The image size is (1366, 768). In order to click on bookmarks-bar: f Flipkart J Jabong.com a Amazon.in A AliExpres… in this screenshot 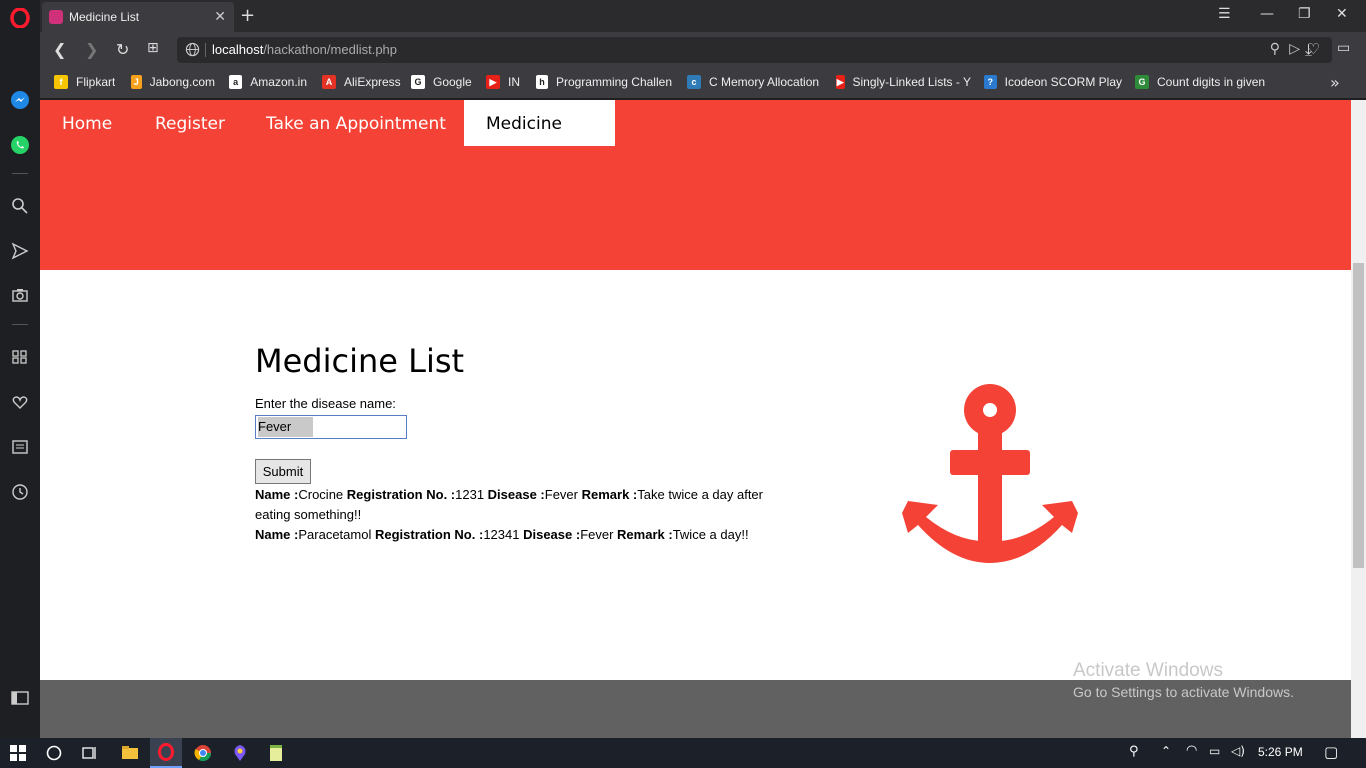, I will do `click(703, 83)`.